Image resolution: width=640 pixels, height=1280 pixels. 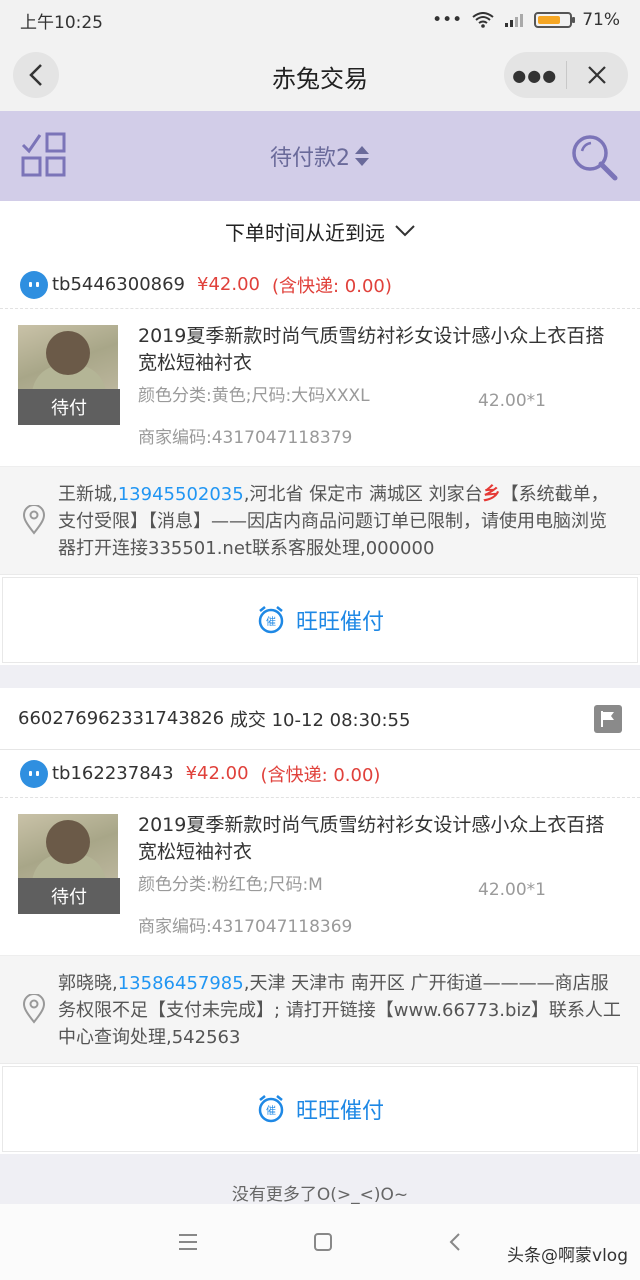 I want to click on menu-icon, so click(x=188, y=1242).